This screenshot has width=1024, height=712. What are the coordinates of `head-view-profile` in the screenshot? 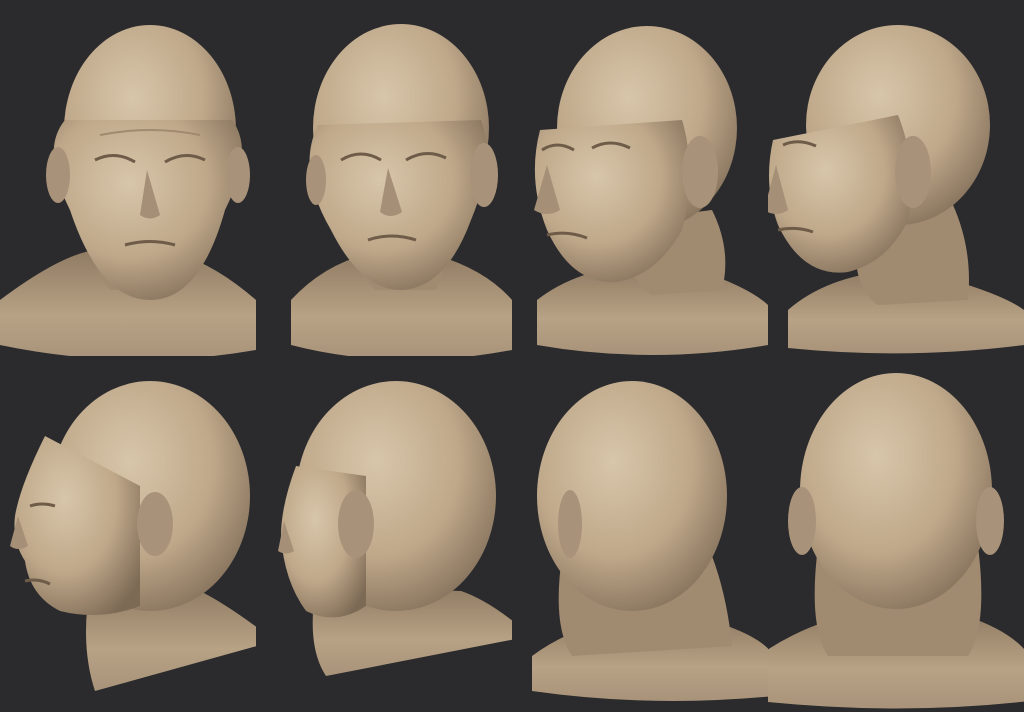 It's located at (128, 534).